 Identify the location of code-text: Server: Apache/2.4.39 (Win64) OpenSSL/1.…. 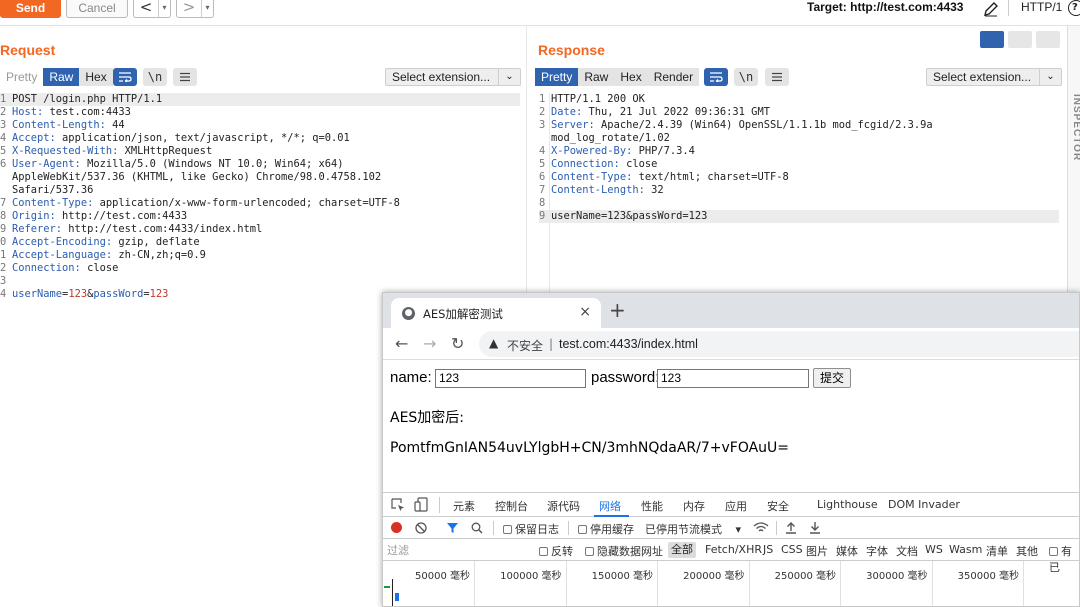
(742, 125).